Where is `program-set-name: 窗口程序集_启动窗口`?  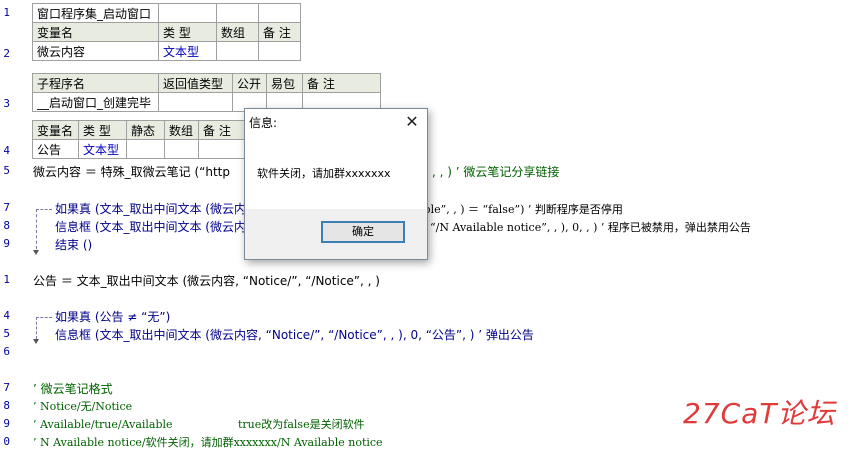 program-set-name: 窗口程序集_启动窗口 is located at coordinates (95, 13).